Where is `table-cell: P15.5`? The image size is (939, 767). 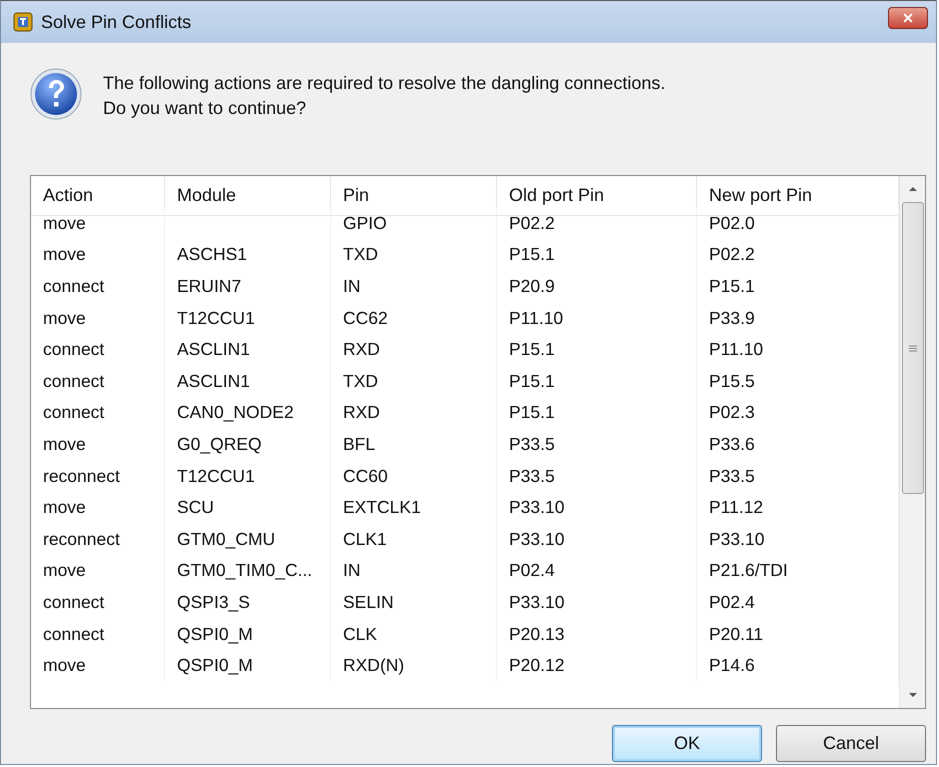
table-cell: P15.5 is located at coordinates (732, 381).